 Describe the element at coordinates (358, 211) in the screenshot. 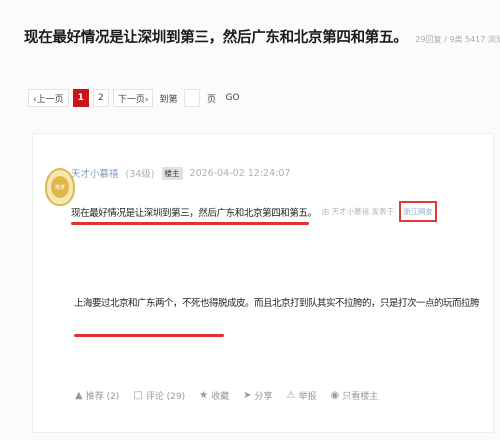

I see `quote-source: 由 天才小慕禧 发表于` at that location.